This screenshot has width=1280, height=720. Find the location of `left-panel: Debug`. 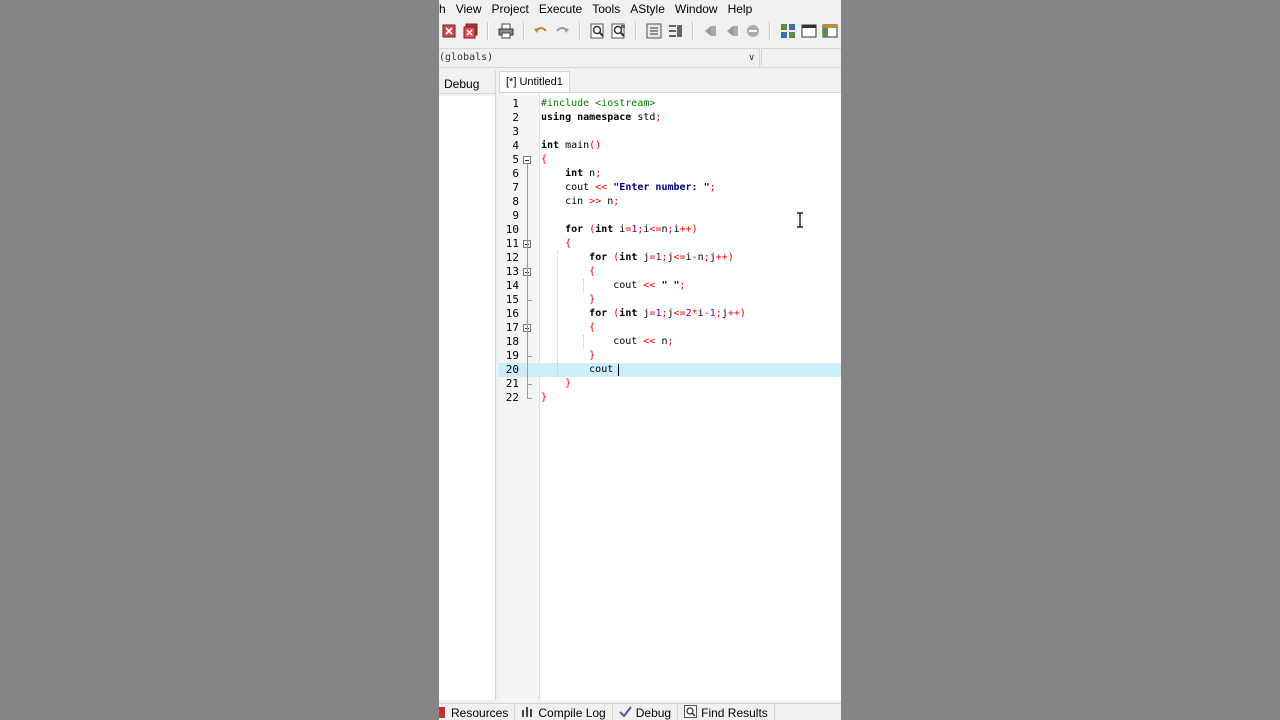

left-panel: Debug is located at coordinates (467, 385).